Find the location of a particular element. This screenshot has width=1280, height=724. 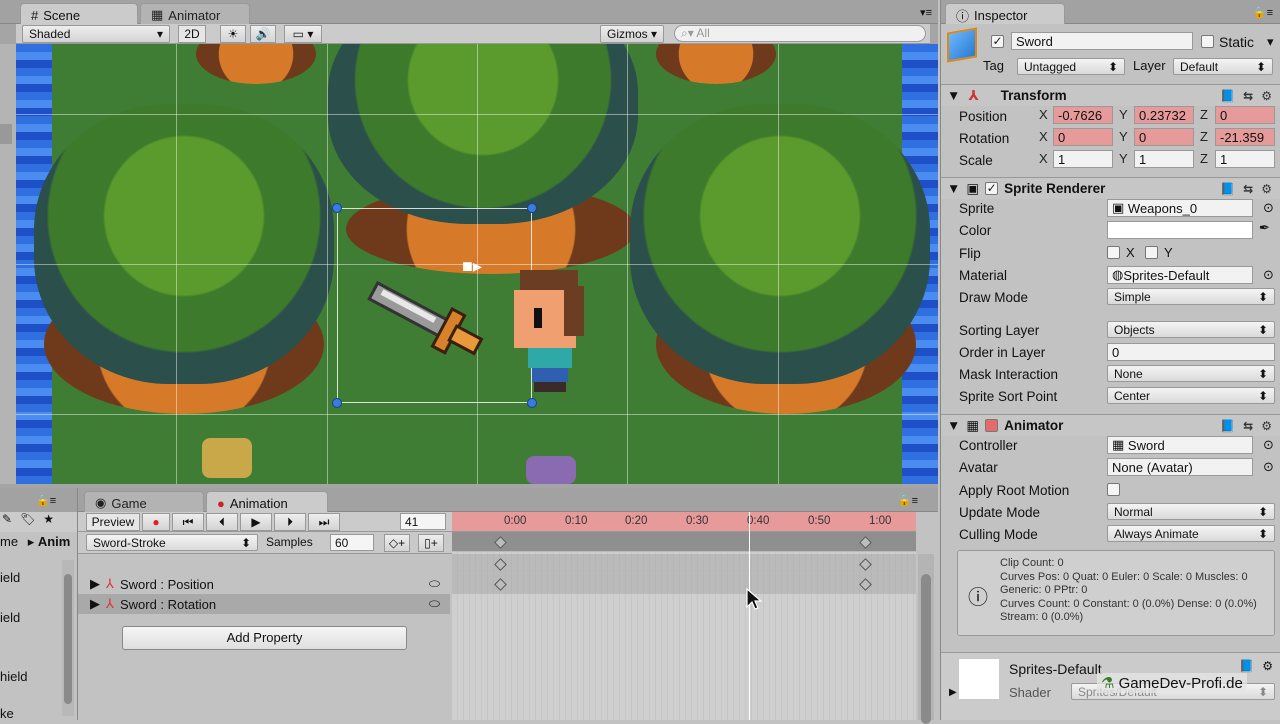

last-keyframe-icon: ⏭ is located at coordinates (324, 522).